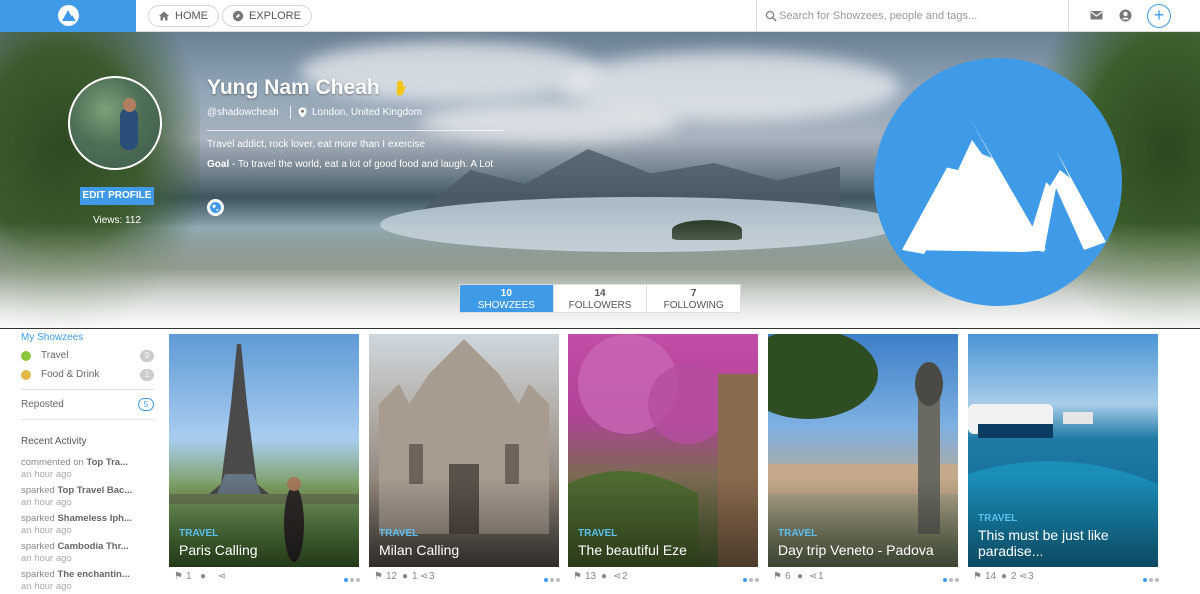  What do you see at coordinates (663, 450) in the screenshot?
I see `showzee-card-eze: TRAVEL The beautiful Eze` at bounding box center [663, 450].